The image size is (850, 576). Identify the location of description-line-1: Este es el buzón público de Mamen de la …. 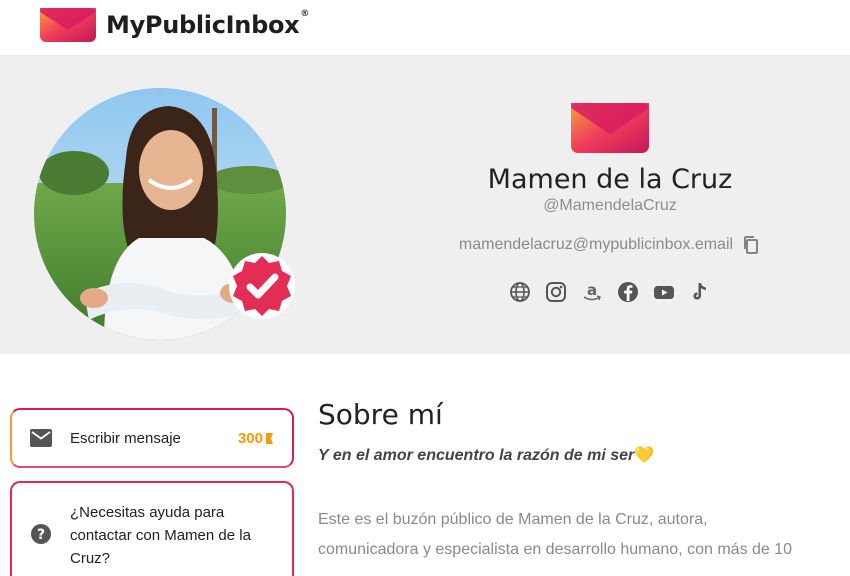
(513, 519).